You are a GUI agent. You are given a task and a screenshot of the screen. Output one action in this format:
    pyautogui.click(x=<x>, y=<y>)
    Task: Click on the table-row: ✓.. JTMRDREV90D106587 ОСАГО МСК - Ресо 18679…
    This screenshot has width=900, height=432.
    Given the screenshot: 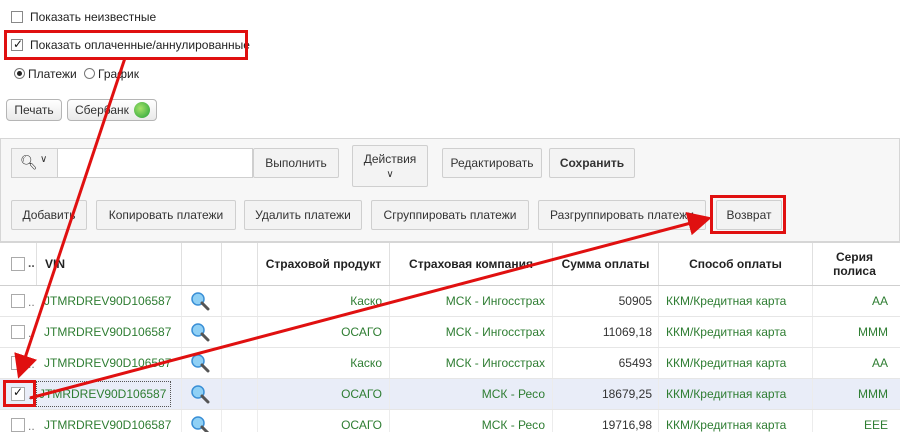 What is the action you would take?
    pyautogui.click(x=450, y=394)
    